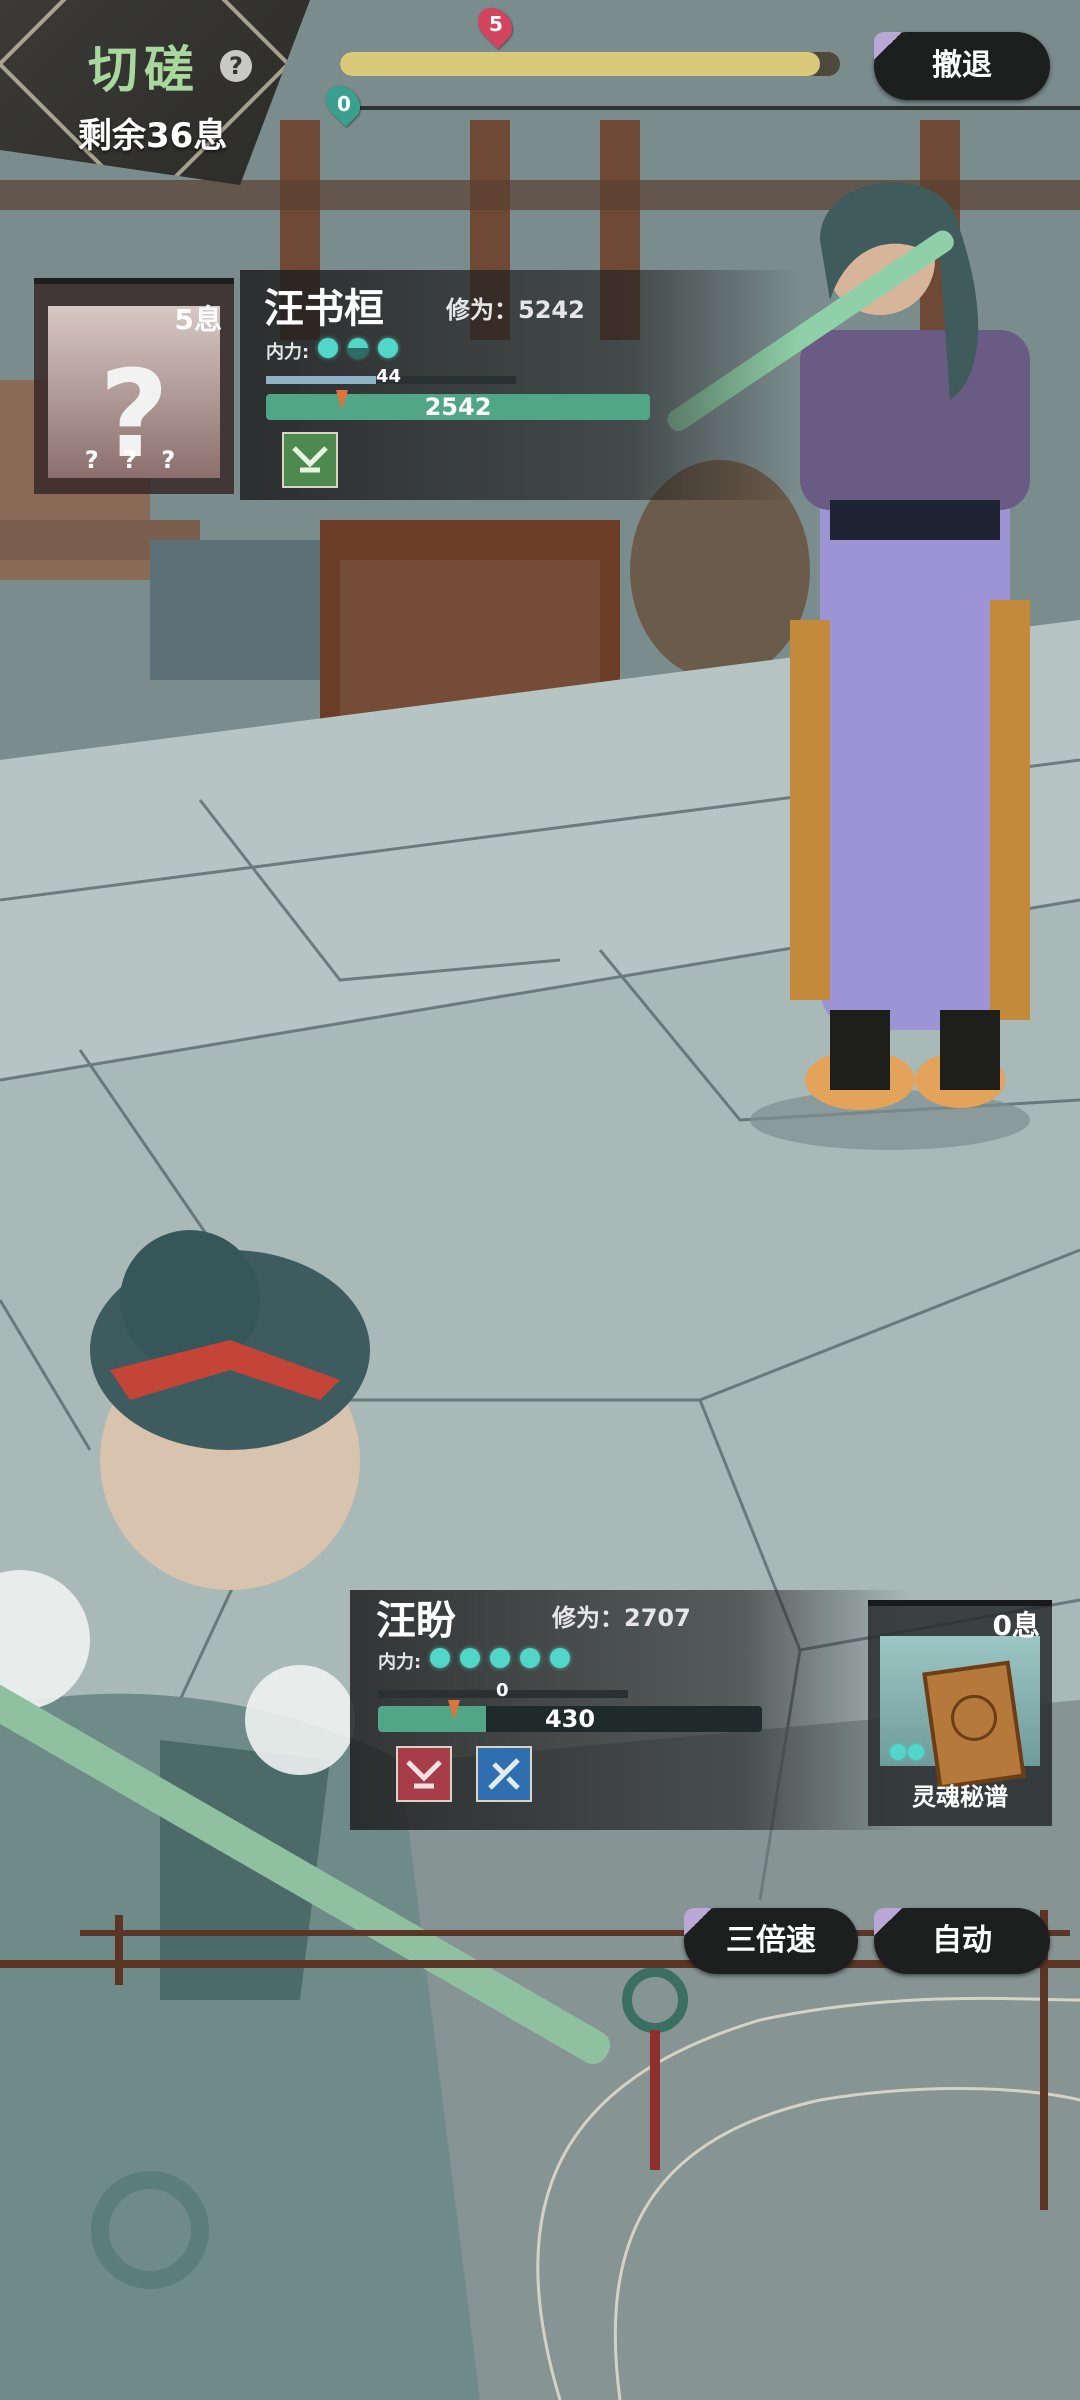  I want to click on speed-button-label: 三倍速, so click(771, 1940).